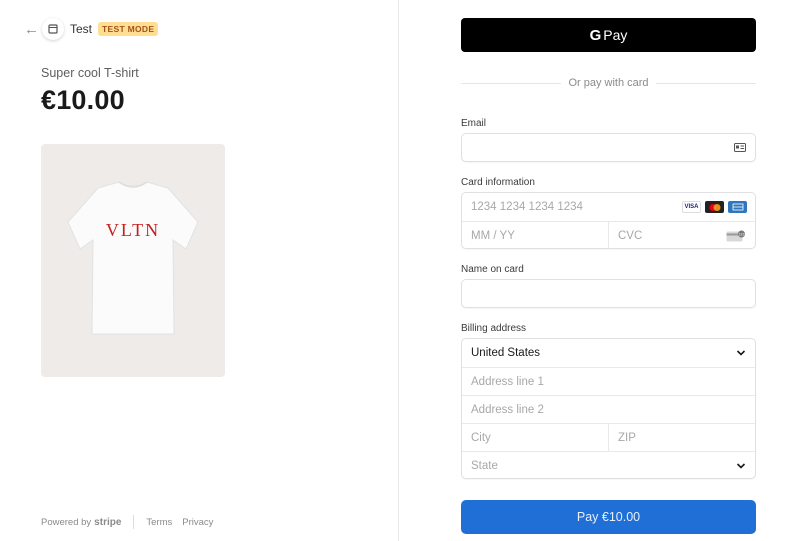 This screenshot has height=541, width=800. What do you see at coordinates (627, 437) in the screenshot?
I see `zip-placeholder: ZIP` at bounding box center [627, 437].